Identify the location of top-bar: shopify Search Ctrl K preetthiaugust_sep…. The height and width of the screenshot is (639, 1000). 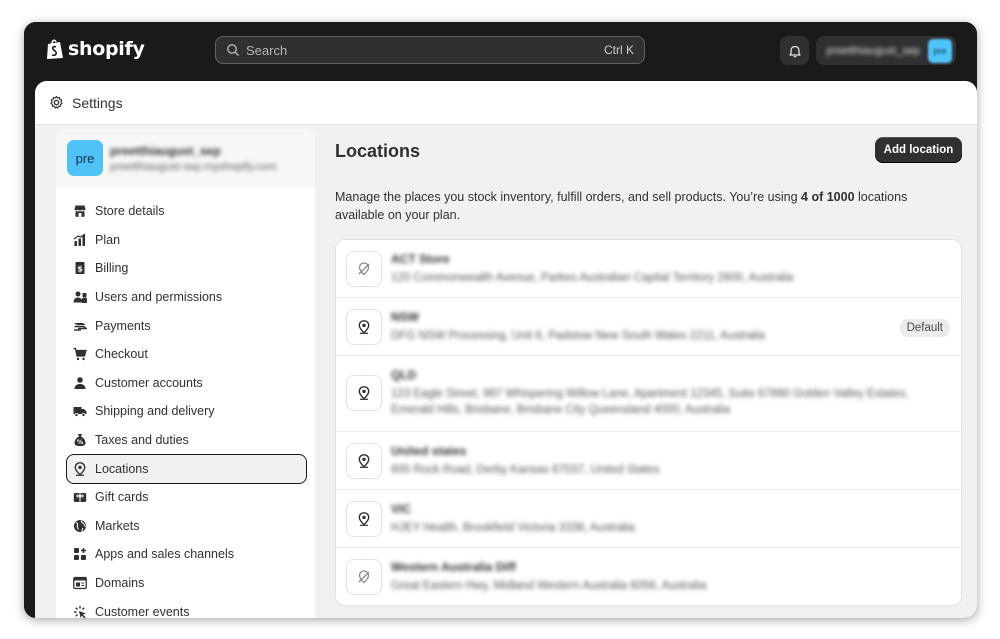
(500, 50).